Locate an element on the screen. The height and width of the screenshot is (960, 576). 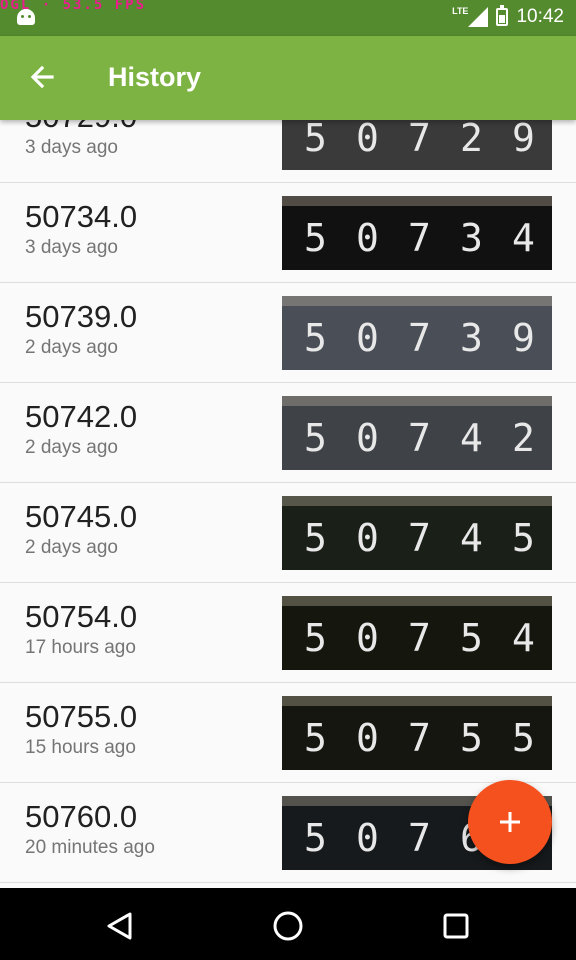
android-icon is located at coordinates (26, 17).